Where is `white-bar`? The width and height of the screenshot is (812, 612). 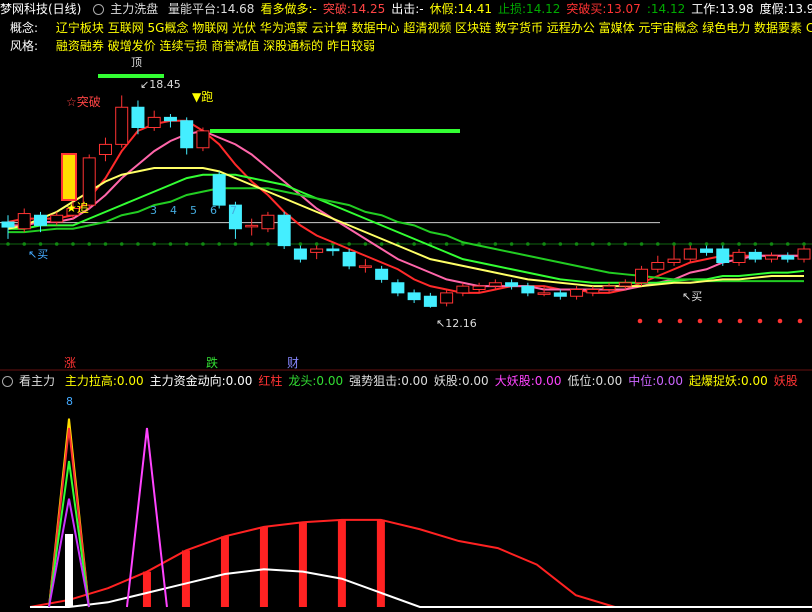
white-bar is located at coordinates (68, 570).